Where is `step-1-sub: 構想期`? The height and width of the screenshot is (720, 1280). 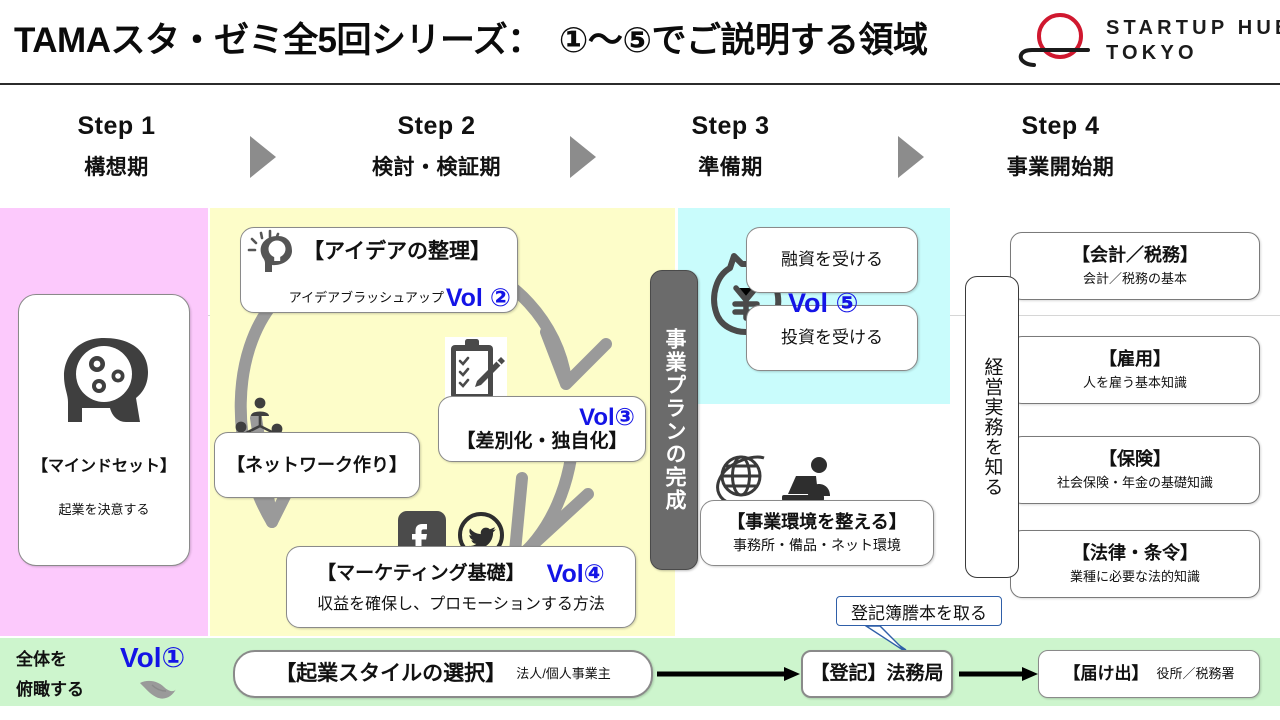
step-1-sub: 構想期 is located at coordinates (116, 167).